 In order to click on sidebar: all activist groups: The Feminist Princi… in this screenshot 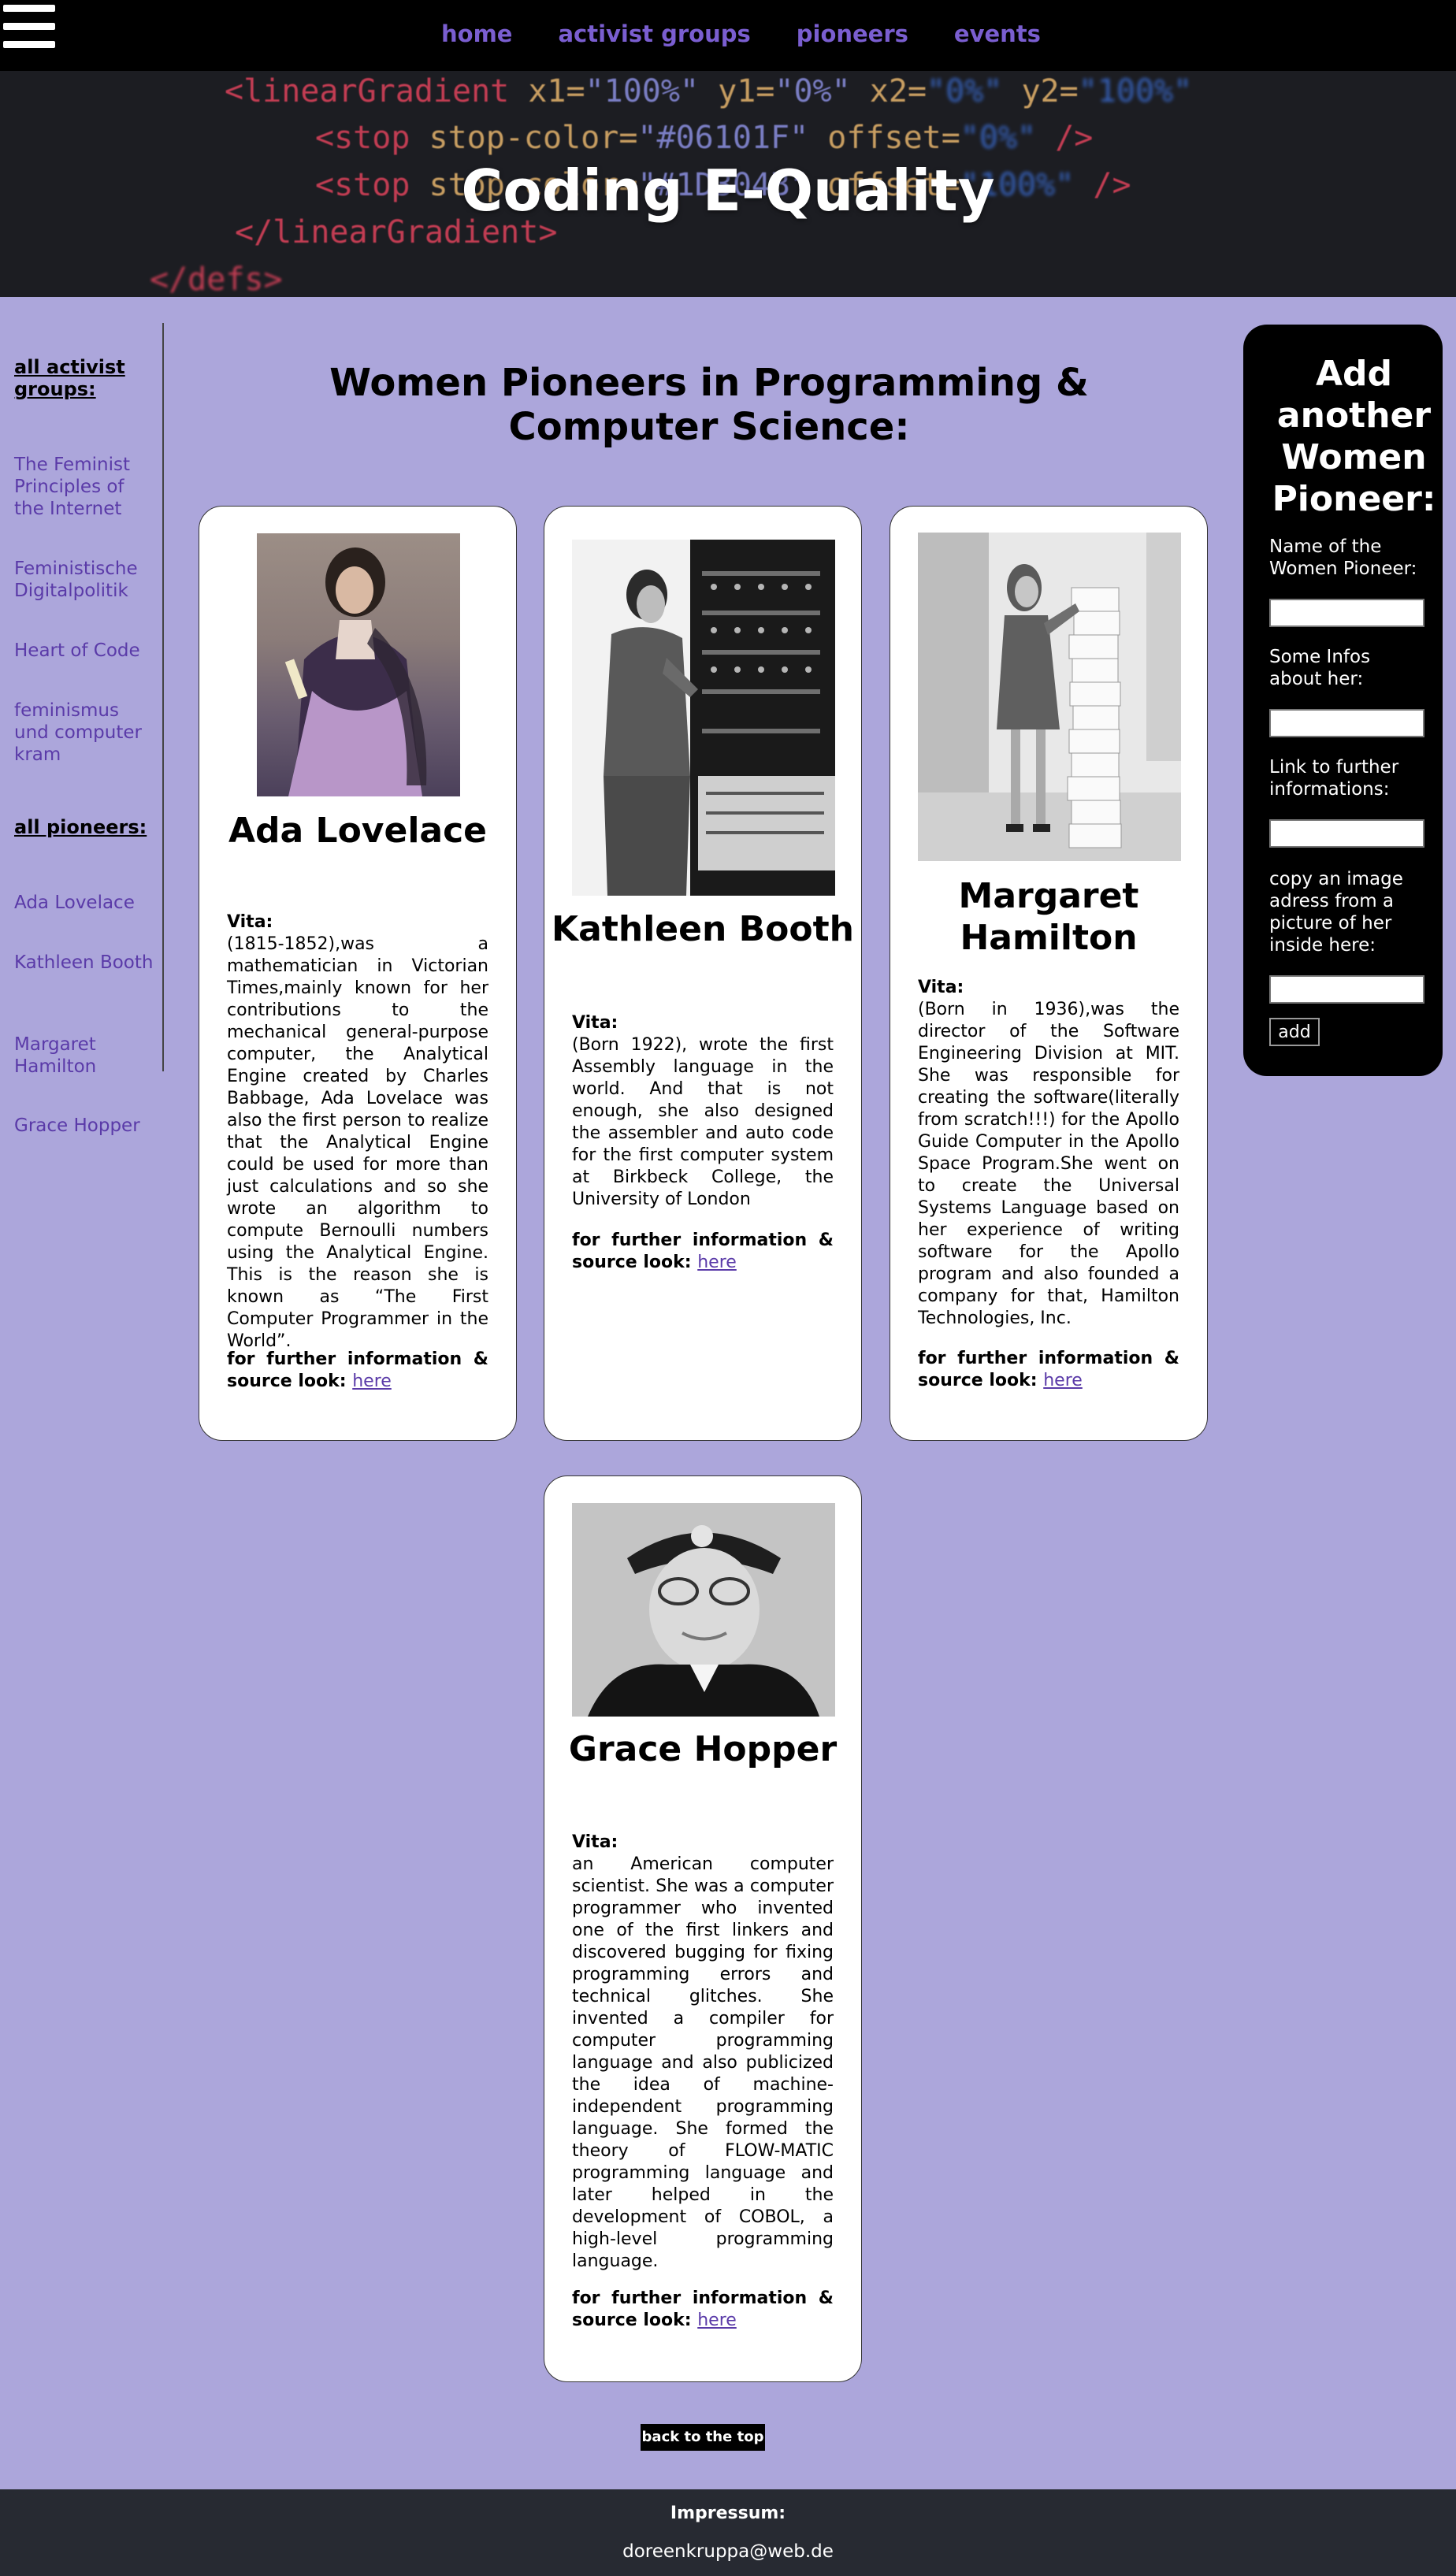, I will do `click(82, 729)`.